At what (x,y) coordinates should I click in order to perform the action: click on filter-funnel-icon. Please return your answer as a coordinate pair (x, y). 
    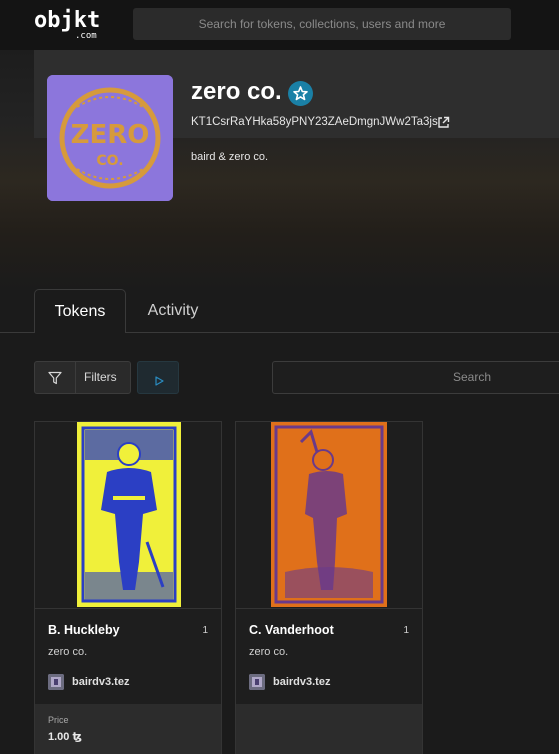
    Looking at the image, I should click on (55, 378).